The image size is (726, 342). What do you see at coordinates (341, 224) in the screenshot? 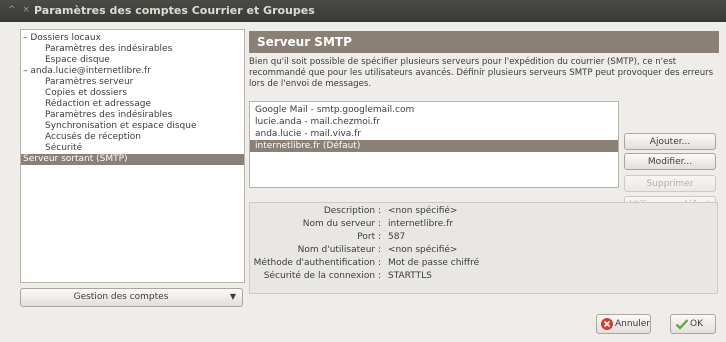
I see `detail-key: Nom du serveur :` at bounding box center [341, 224].